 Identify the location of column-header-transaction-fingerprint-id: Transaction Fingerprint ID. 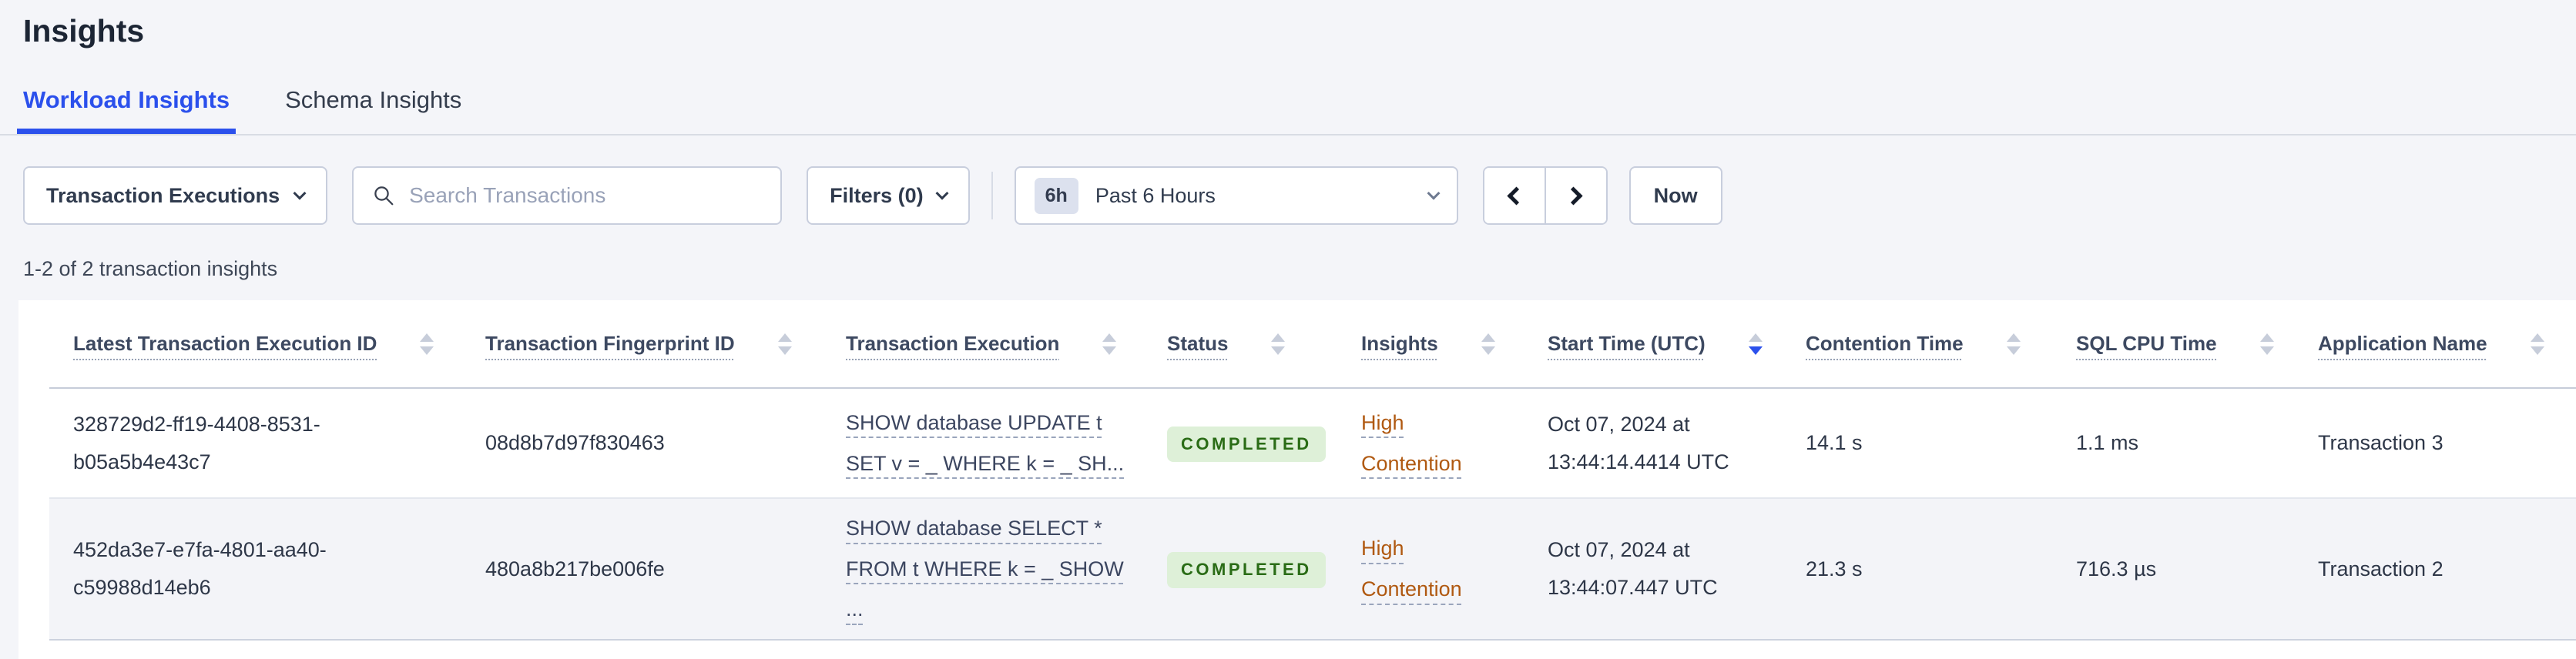
(665, 344).